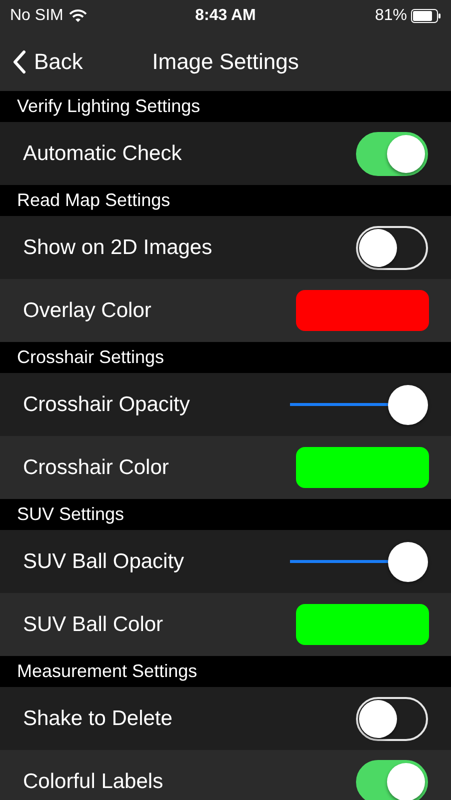 Image resolution: width=451 pixels, height=800 pixels. Describe the element at coordinates (117, 248) in the screenshot. I see `setting-label: Show on 2D Images` at that location.